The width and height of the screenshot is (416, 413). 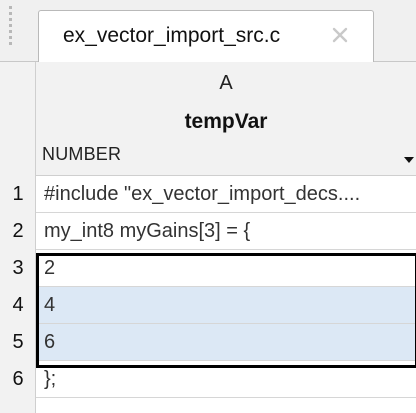 I want to click on table-cell: 6, so click(x=226, y=342).